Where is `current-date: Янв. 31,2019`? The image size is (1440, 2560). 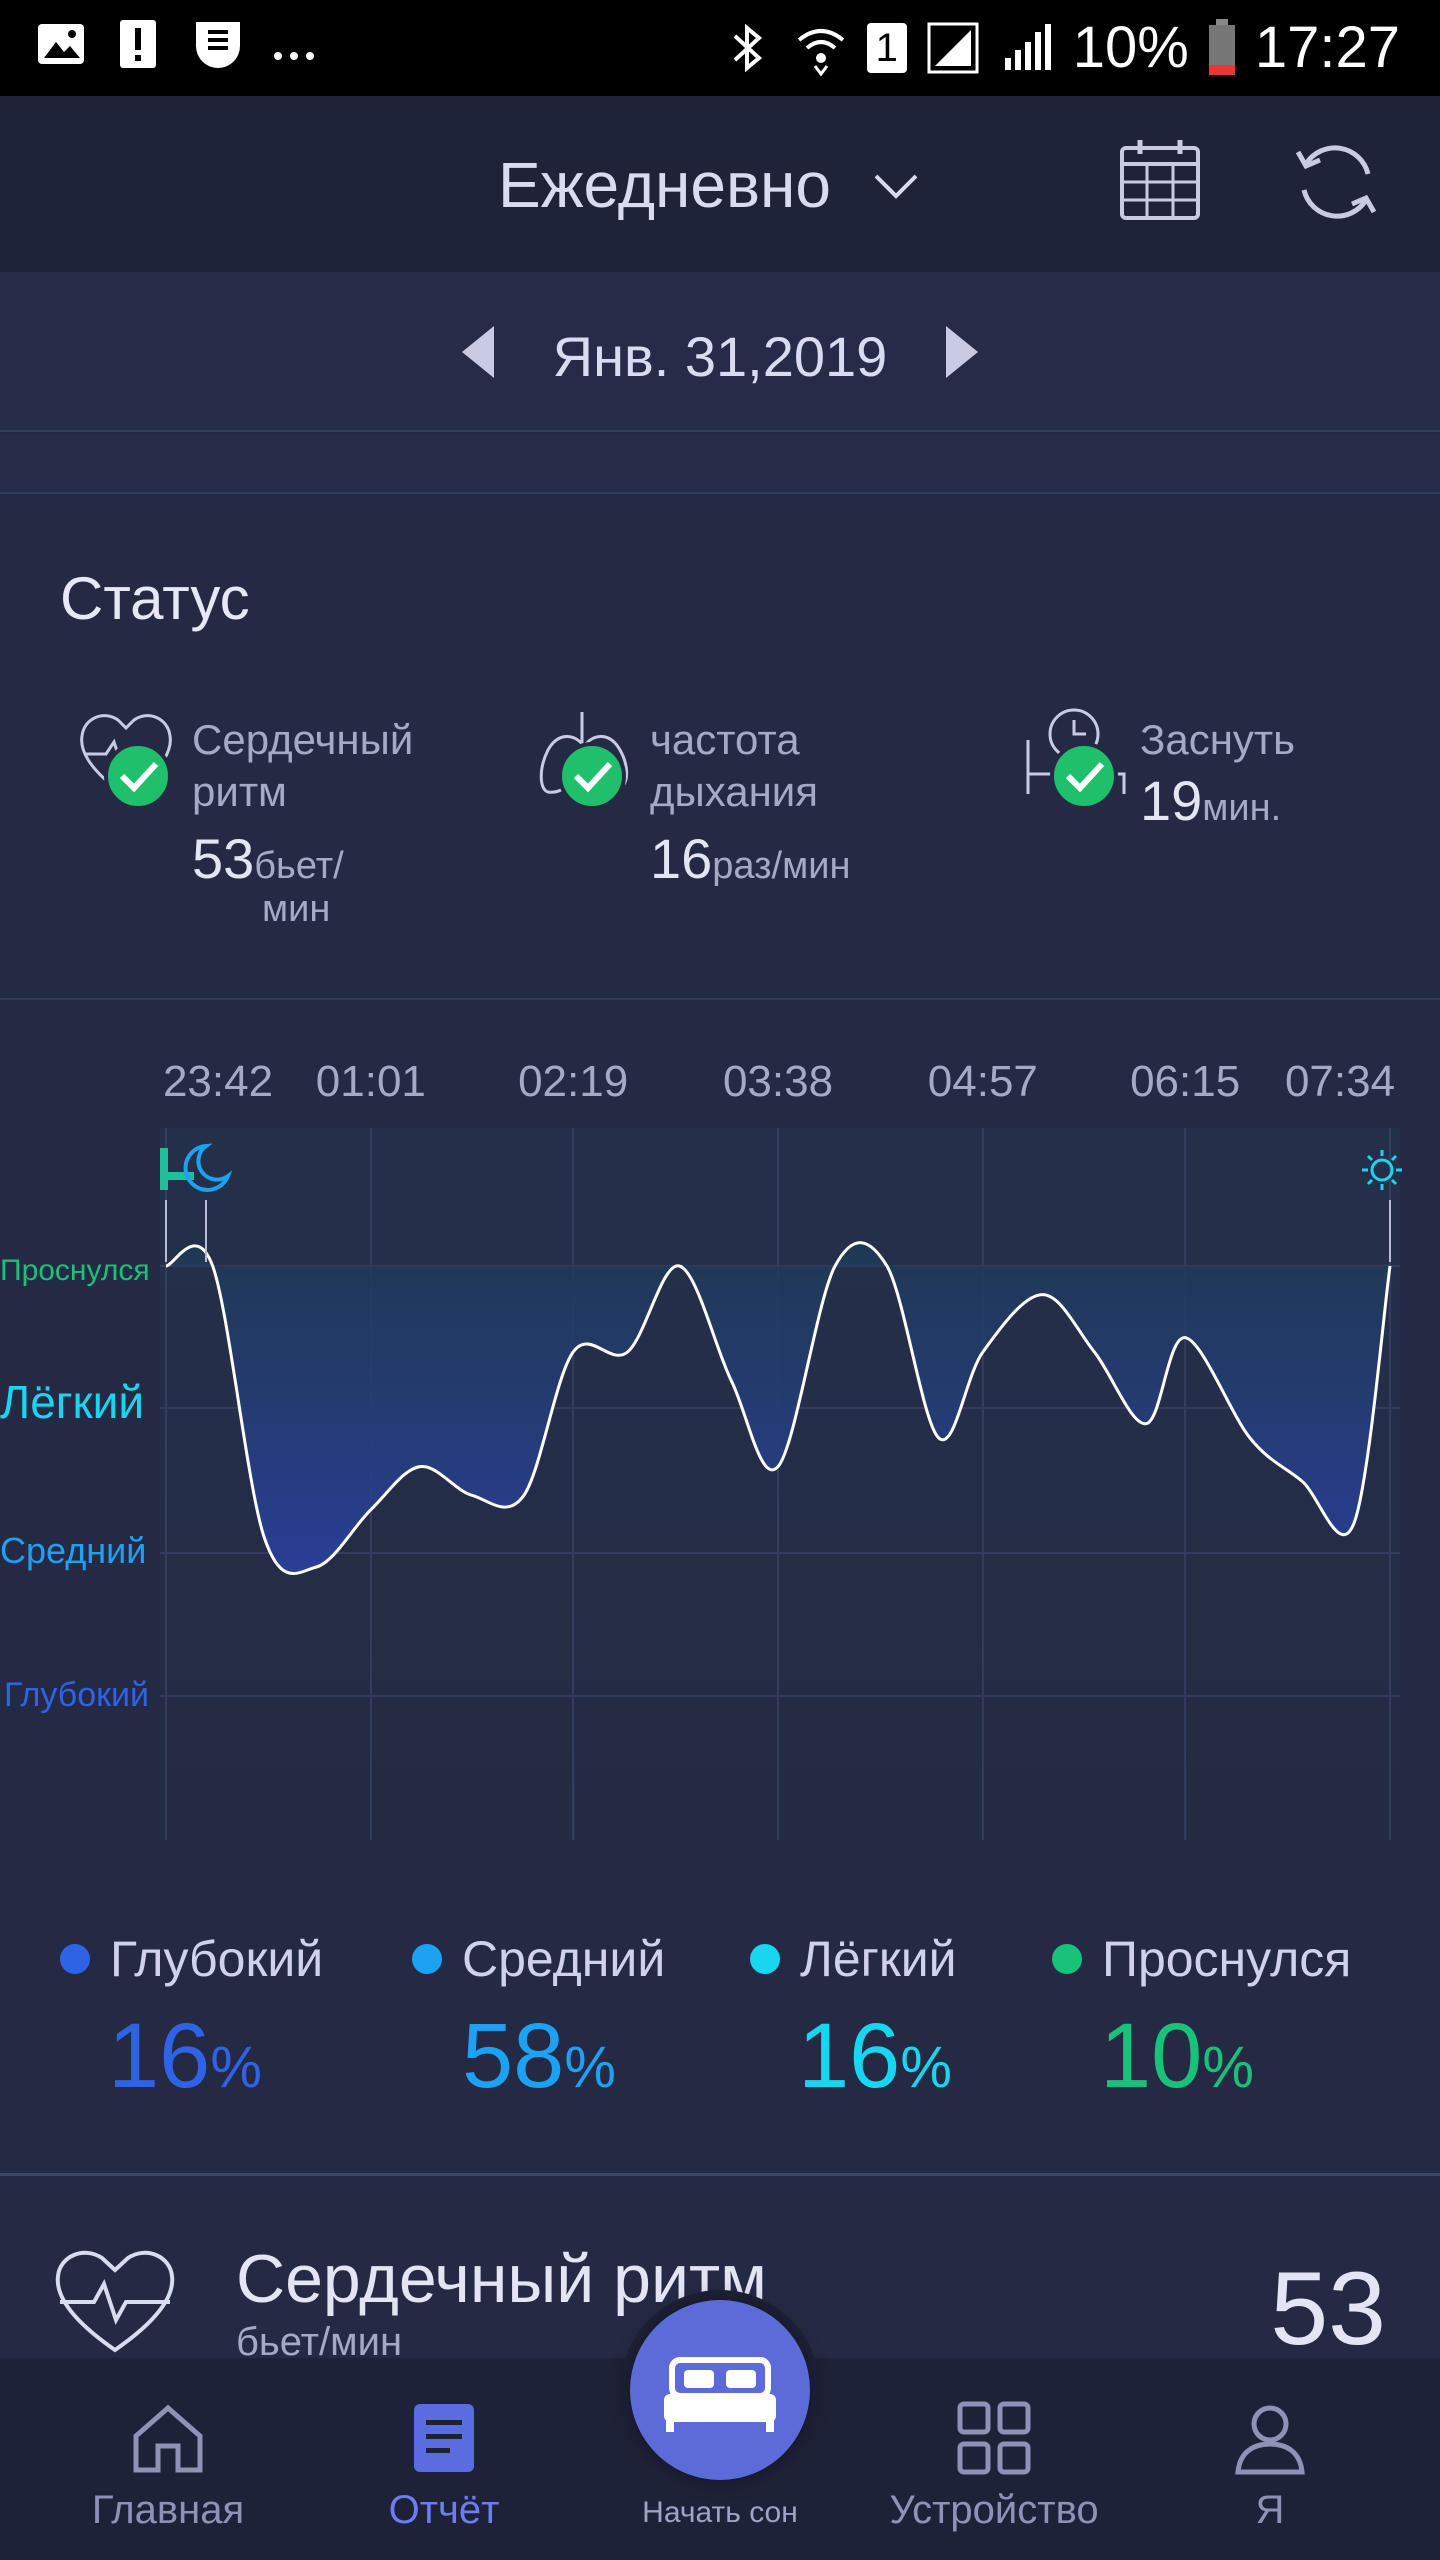
current-date: Янв. 31,2019 is located at coordinates (720, 356).